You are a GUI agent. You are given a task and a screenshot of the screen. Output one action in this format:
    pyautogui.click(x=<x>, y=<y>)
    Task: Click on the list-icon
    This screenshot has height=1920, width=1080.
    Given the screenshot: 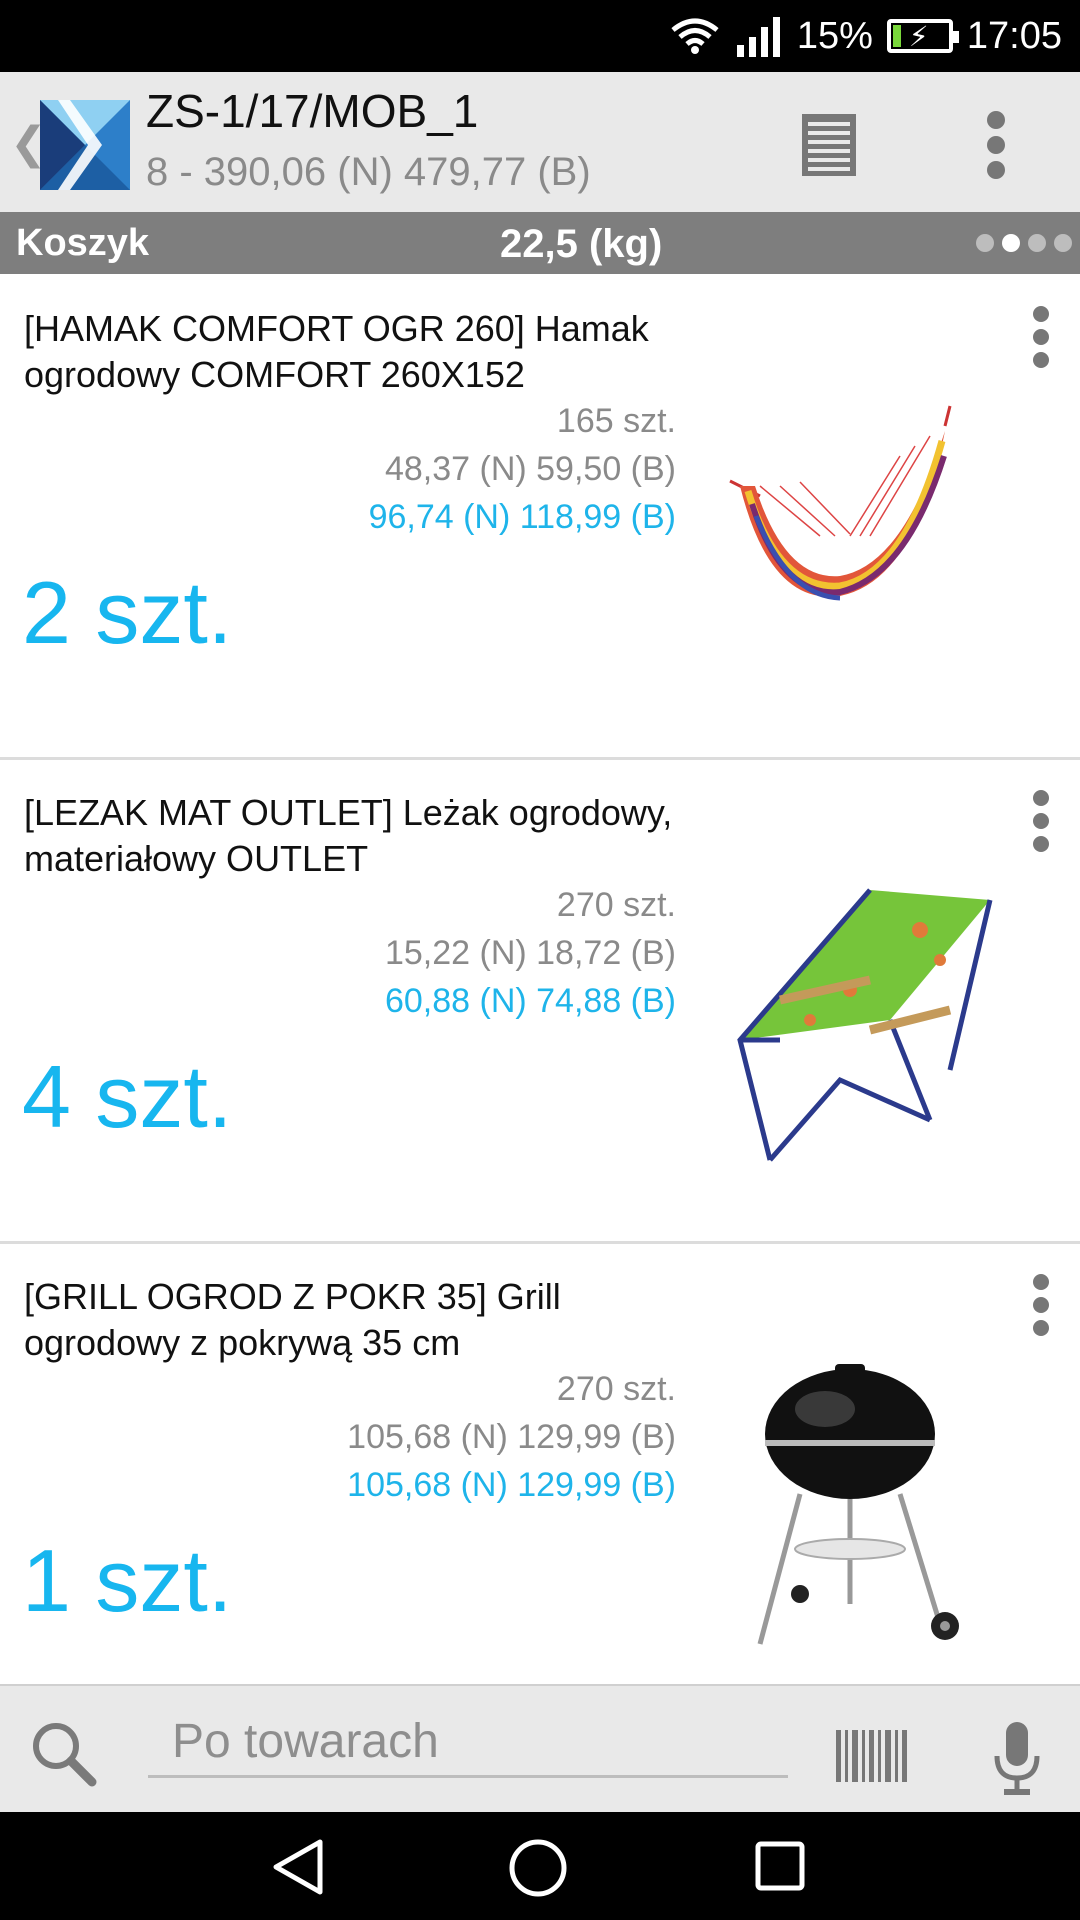 What is the action you would take?
    pyautogui.click(x=829, y=145)
    